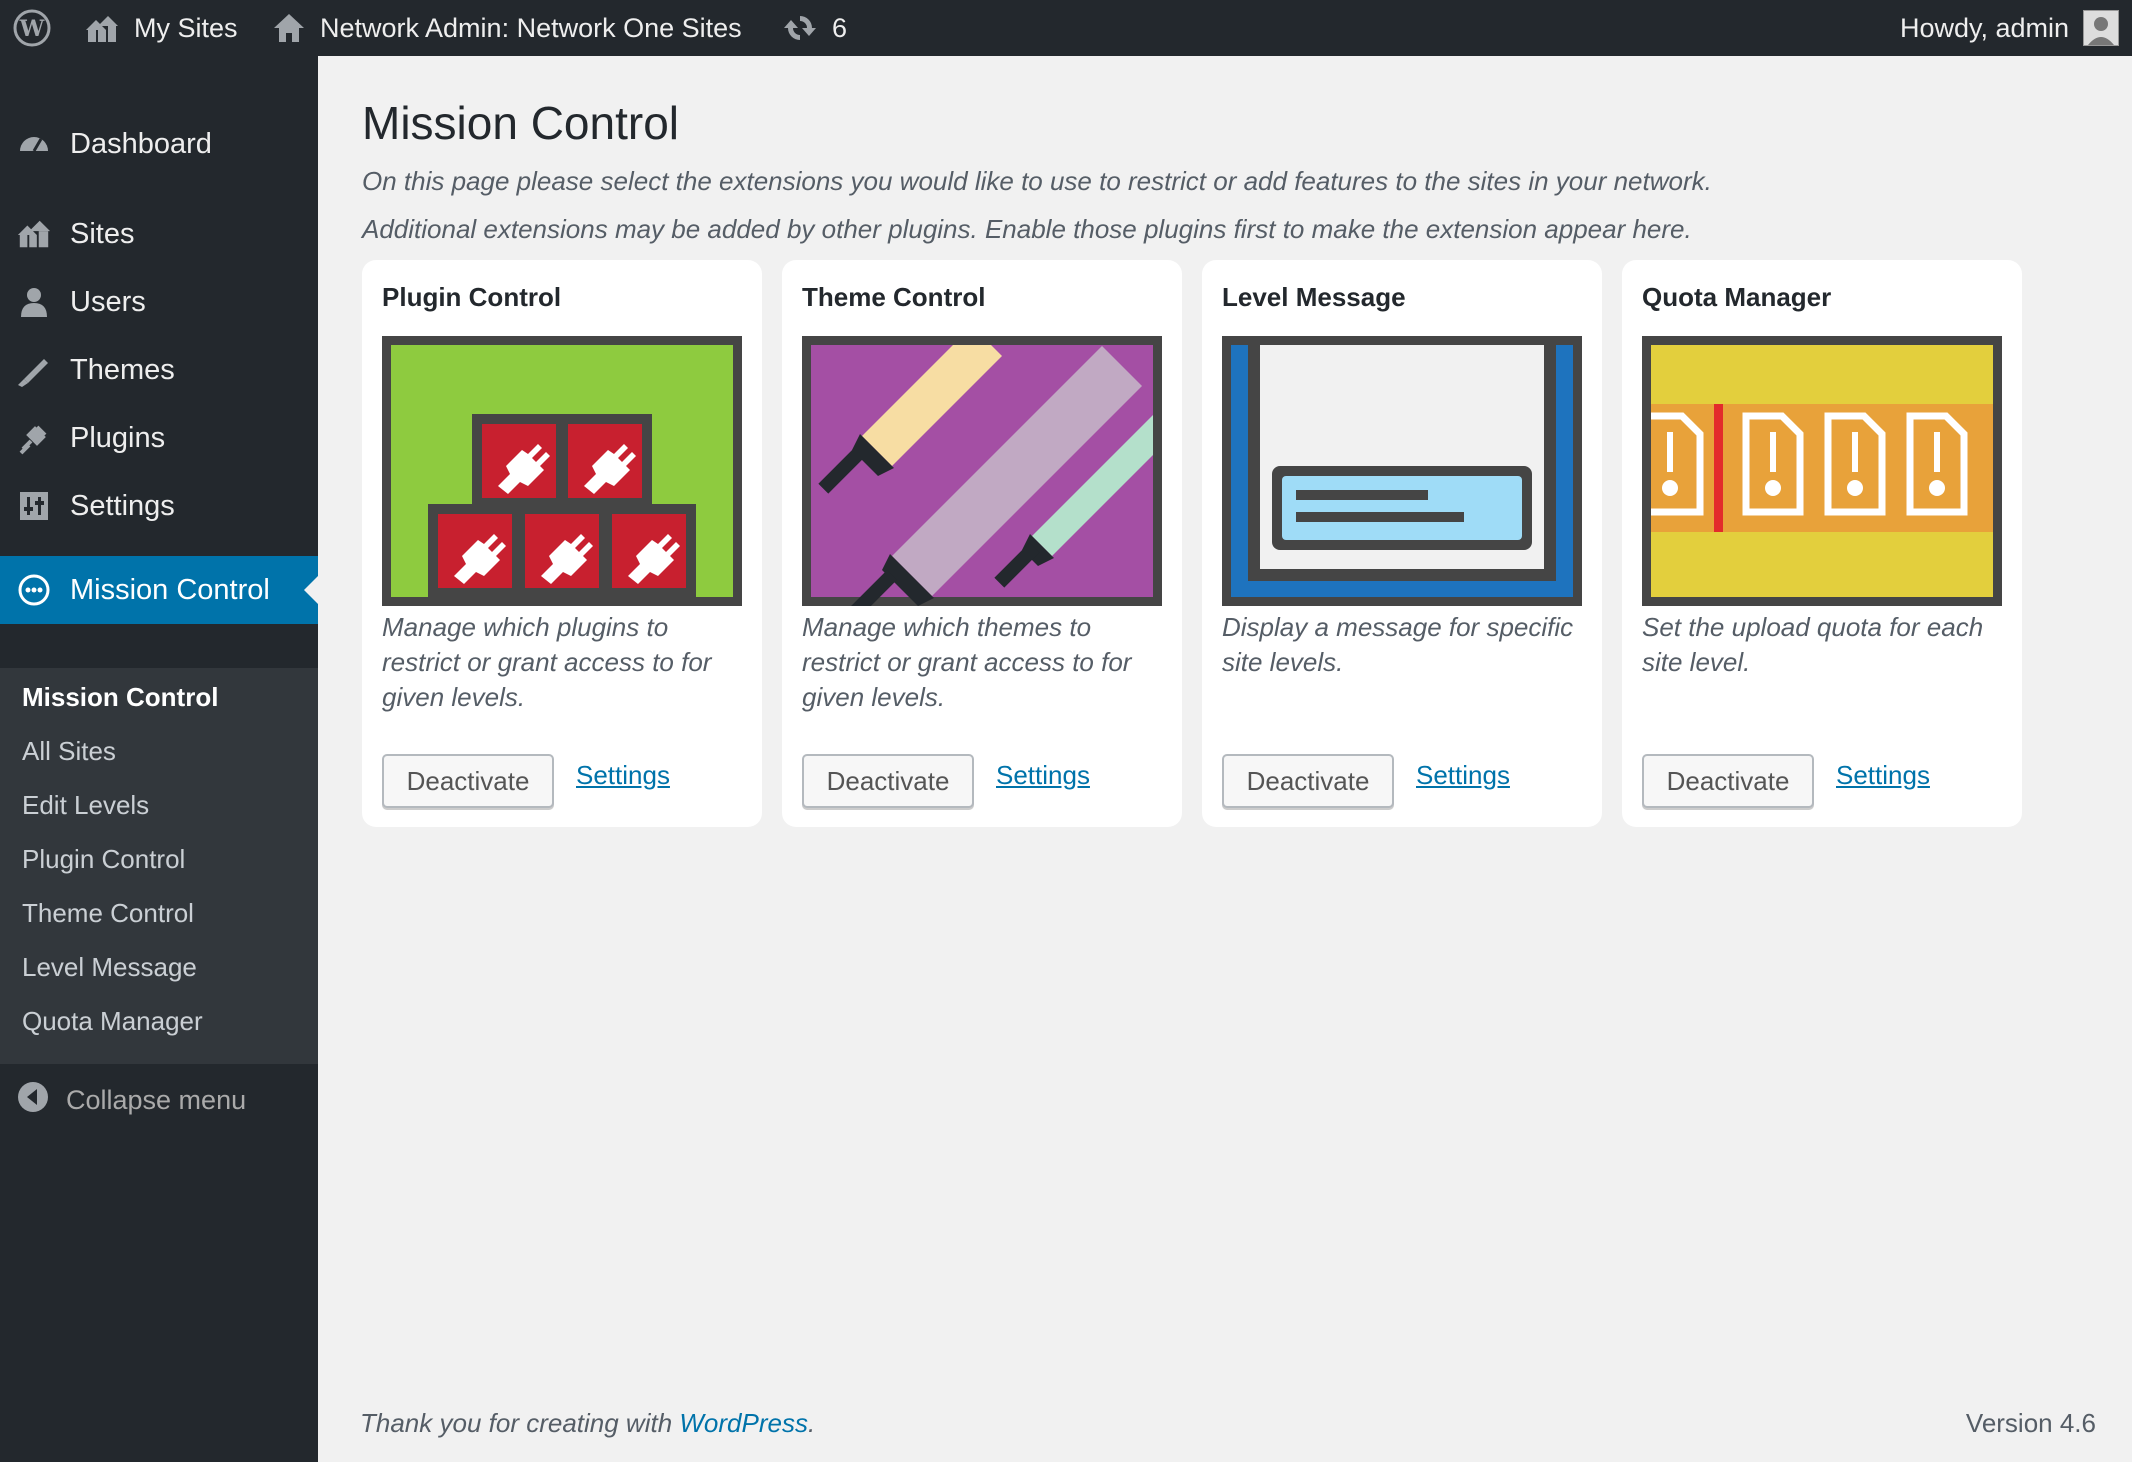  What do you see at coordinates (156, 1100) in the screenshot?
I see `collapse-menu-label: Collapse menu` at bounding box center [156, 1100].